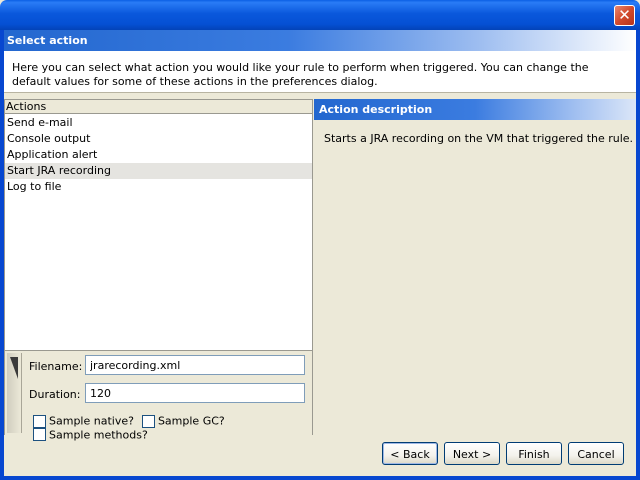 This screenshot has width=640, height=480. Describe the element at coordinates (158, 139) in the screenshot. I see `action-item-console-output: Console output` at that location.